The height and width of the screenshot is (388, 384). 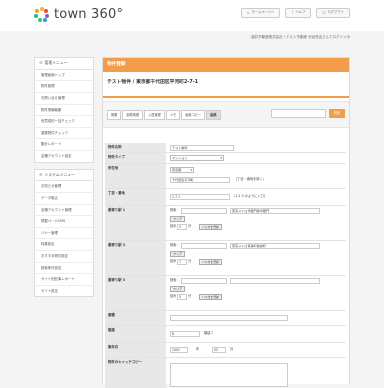 I want to click on station3-input, so click(x=275, y=281).